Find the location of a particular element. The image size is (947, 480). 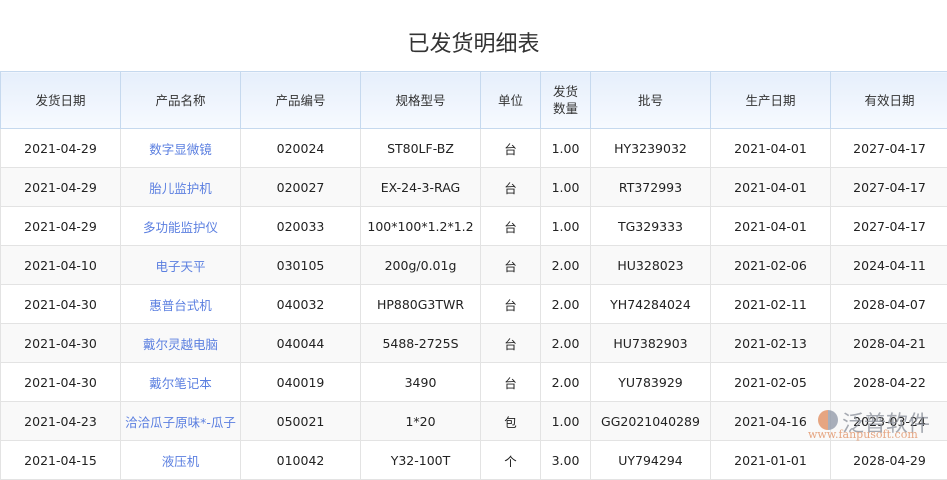

product-name-link: 液压机 is located at coordinates (181, 460).